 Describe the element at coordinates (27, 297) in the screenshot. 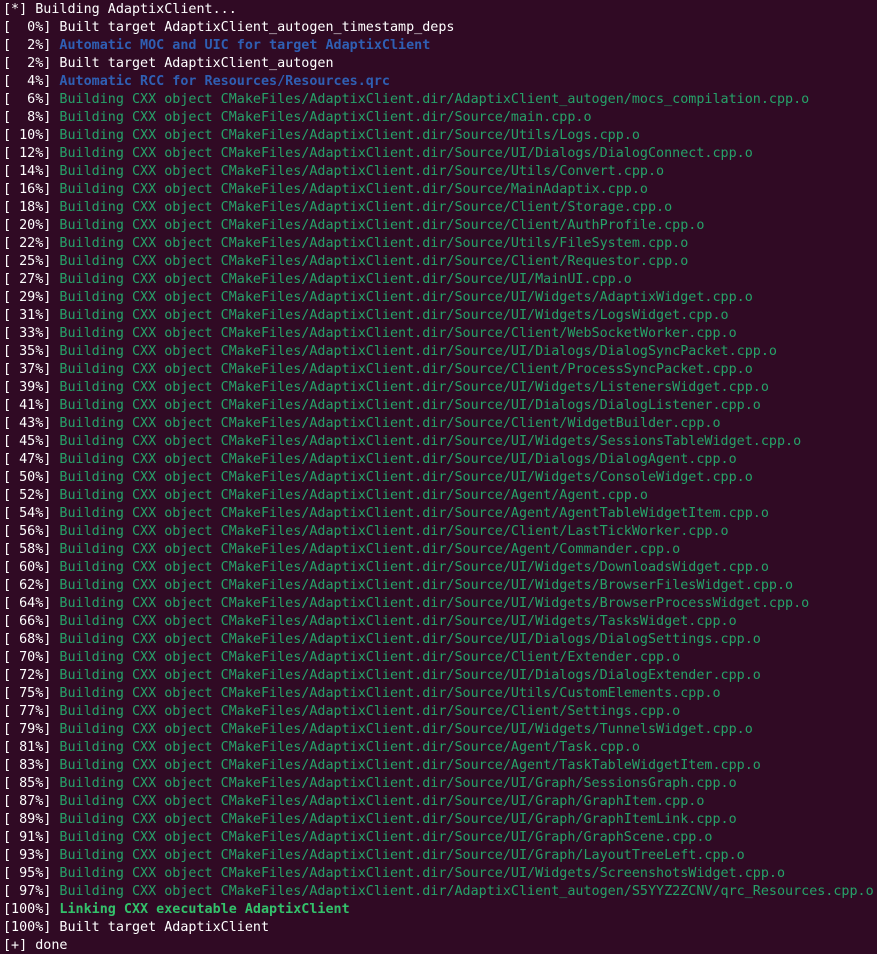

I see `line-prefix: [ 29%]` at that location.